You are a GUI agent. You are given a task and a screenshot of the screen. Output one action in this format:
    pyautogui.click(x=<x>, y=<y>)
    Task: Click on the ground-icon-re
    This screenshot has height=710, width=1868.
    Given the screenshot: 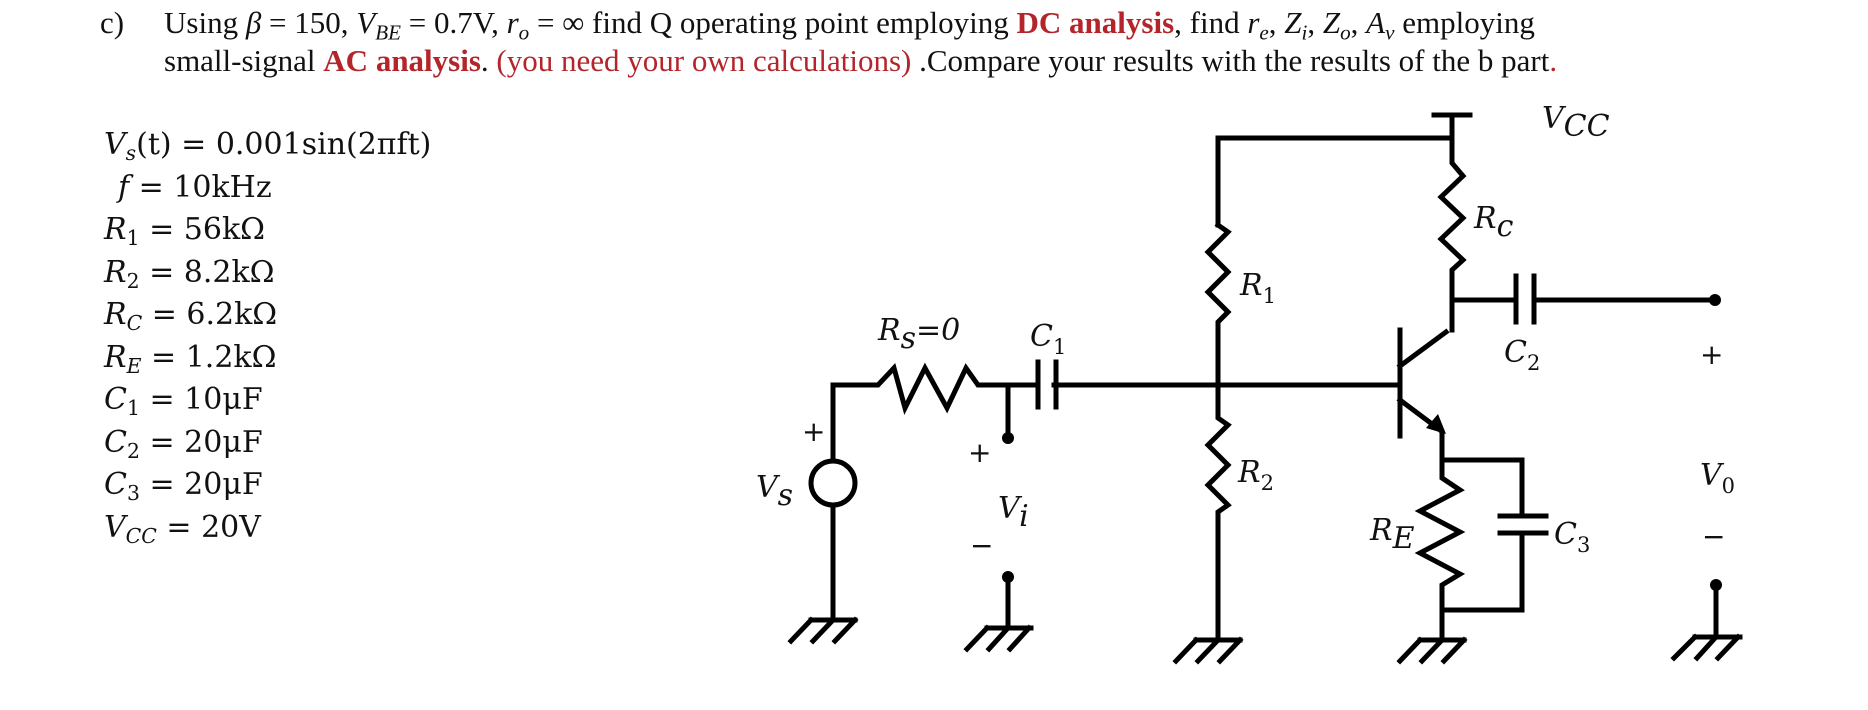 What is the action you would take?
    pyautogui.click(x=1432, y=650)
    